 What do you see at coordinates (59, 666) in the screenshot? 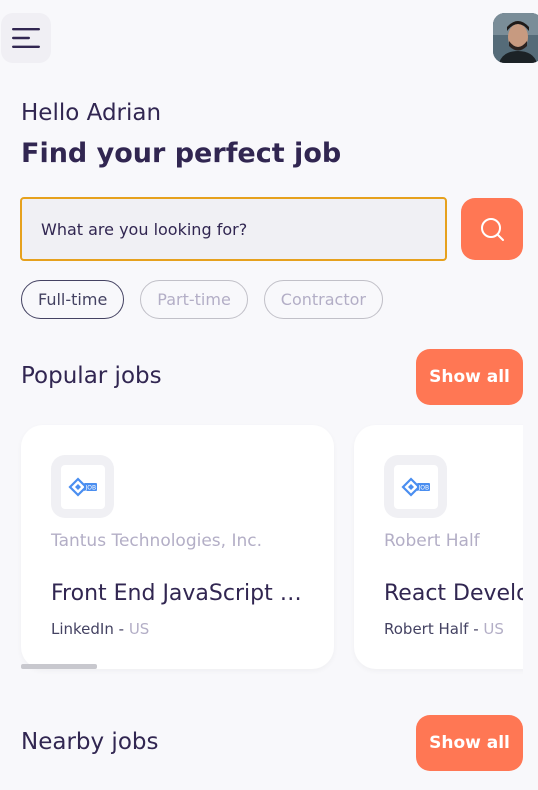
I see `carousel-scrollbar` at bounding box center [59, 666].